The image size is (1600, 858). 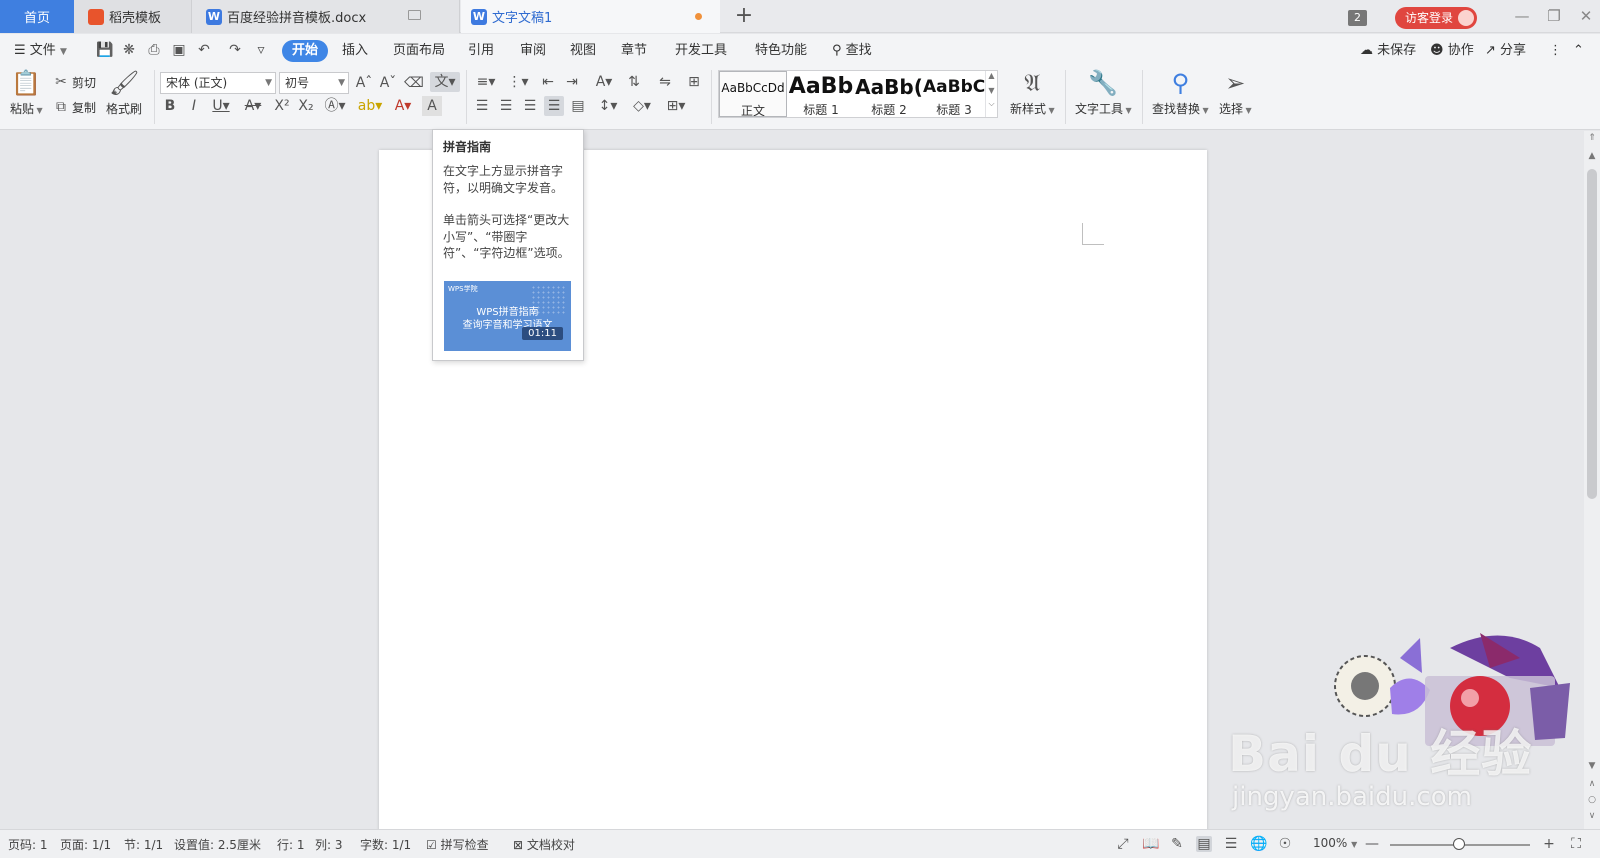 What do you see at coordinates (124, 92) in the screenshot?
I see `format-painter-button: 🖌 格式刷` at bounding box center [124, 92].